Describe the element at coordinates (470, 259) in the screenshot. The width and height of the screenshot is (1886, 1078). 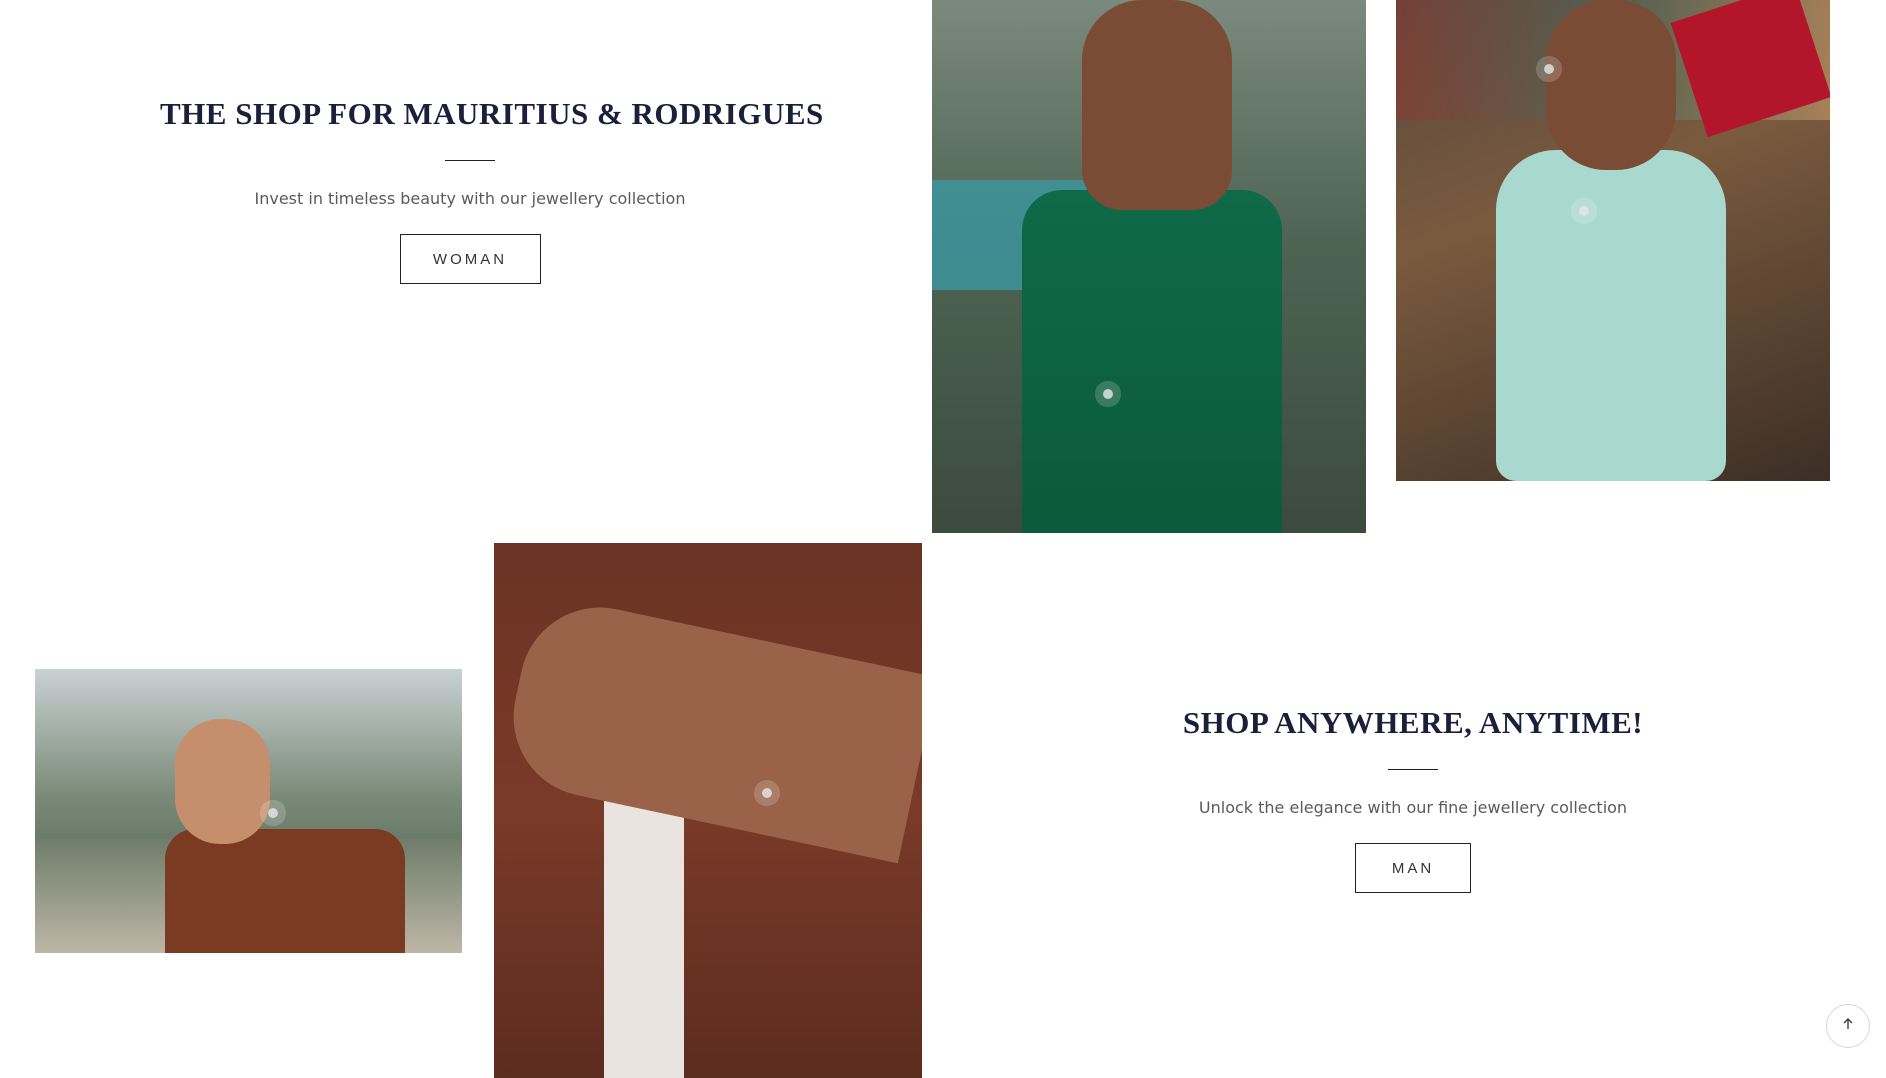
I see `shop-woman-button: WOMAN` at that location.